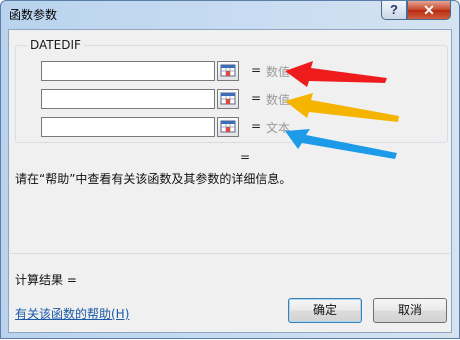 Image resolution: width=460 pixels, height=340 pixels. Describe the element at coordinates (230, 14) in the screenshot. I see `title-bar: 函数参数 ? ✕` at that location.